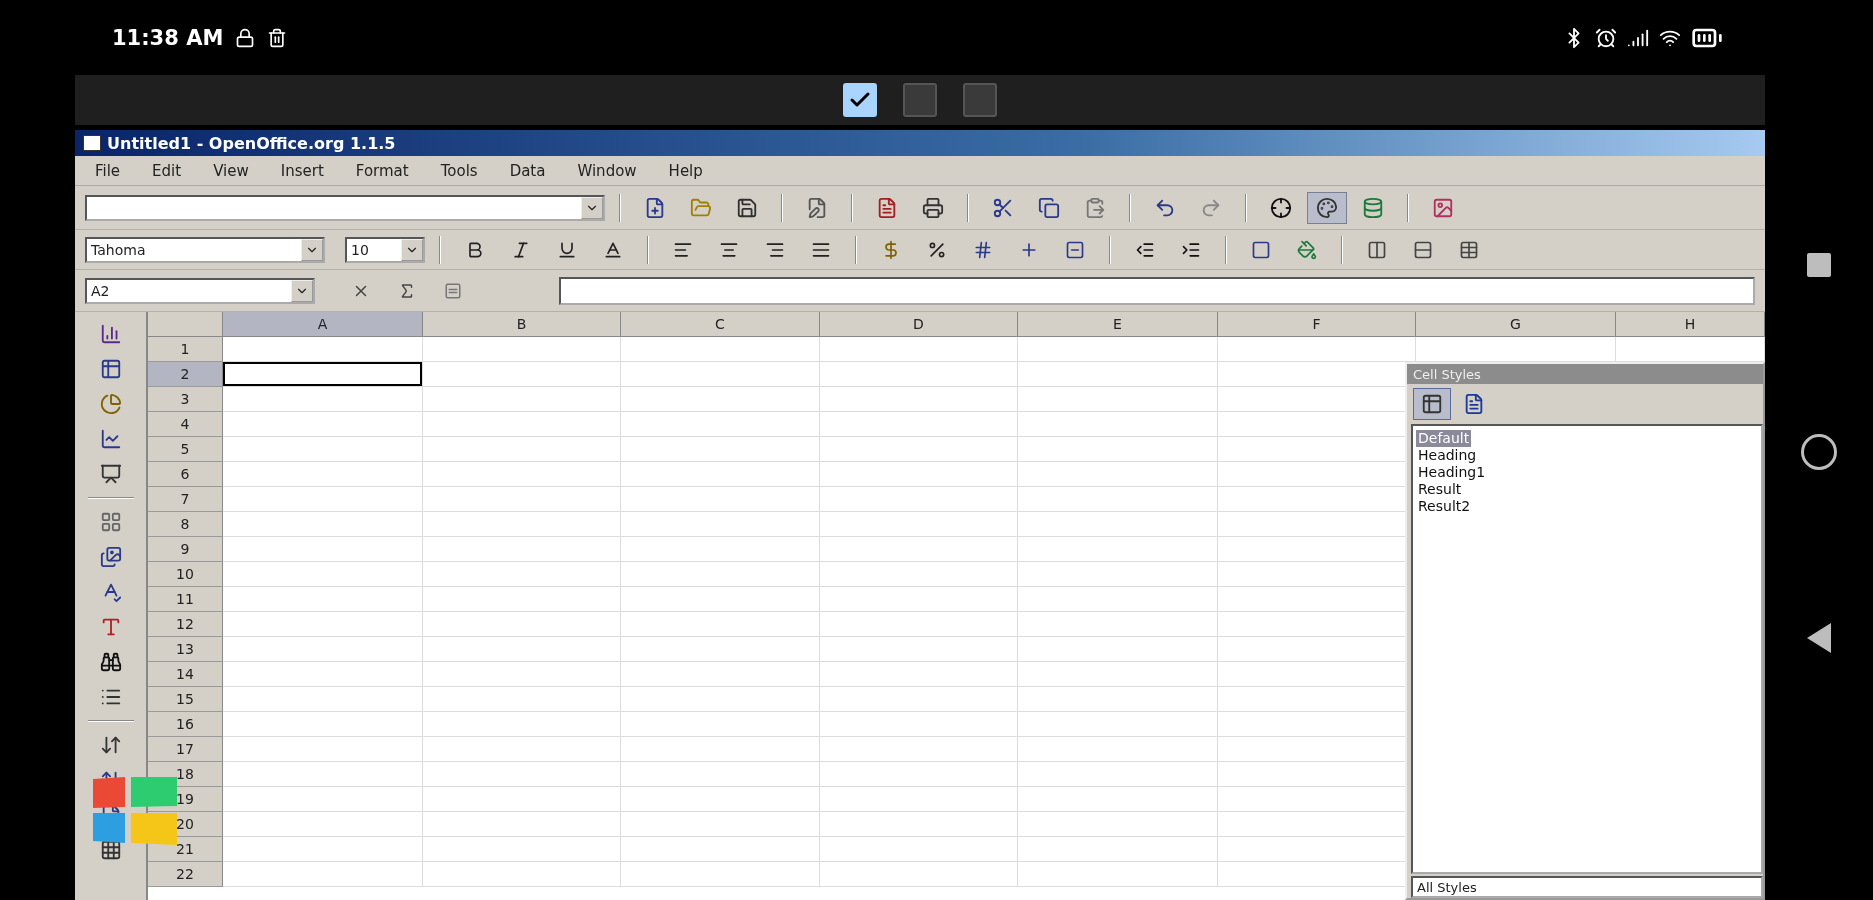 This screenshot has height=900, width=1873. I want to click on row-header: 9, so click(185, 549).